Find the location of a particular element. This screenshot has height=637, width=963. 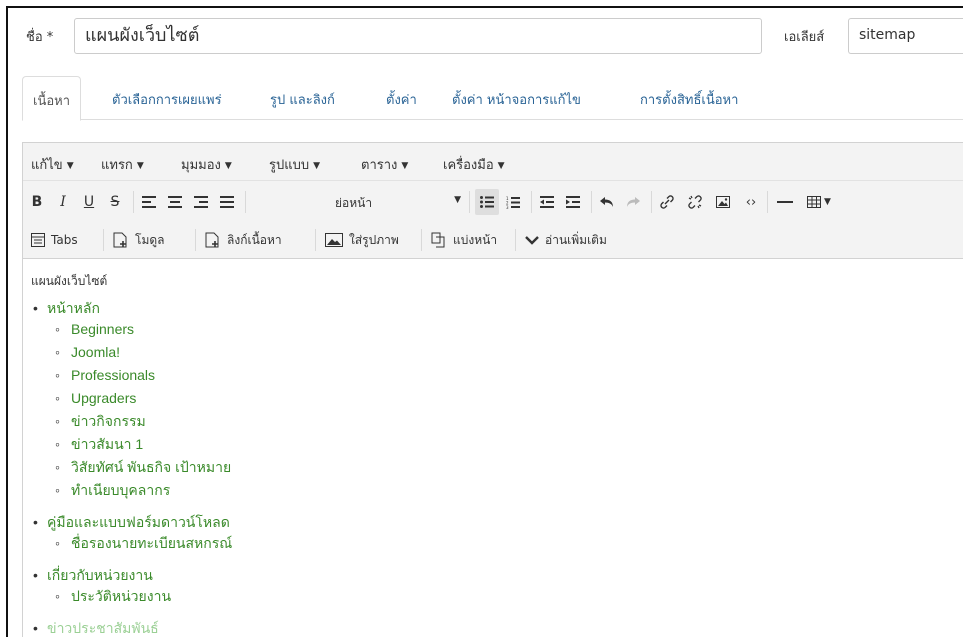

list-item: ประวัติหน่วยงาน is located at coordinates (139, 596).